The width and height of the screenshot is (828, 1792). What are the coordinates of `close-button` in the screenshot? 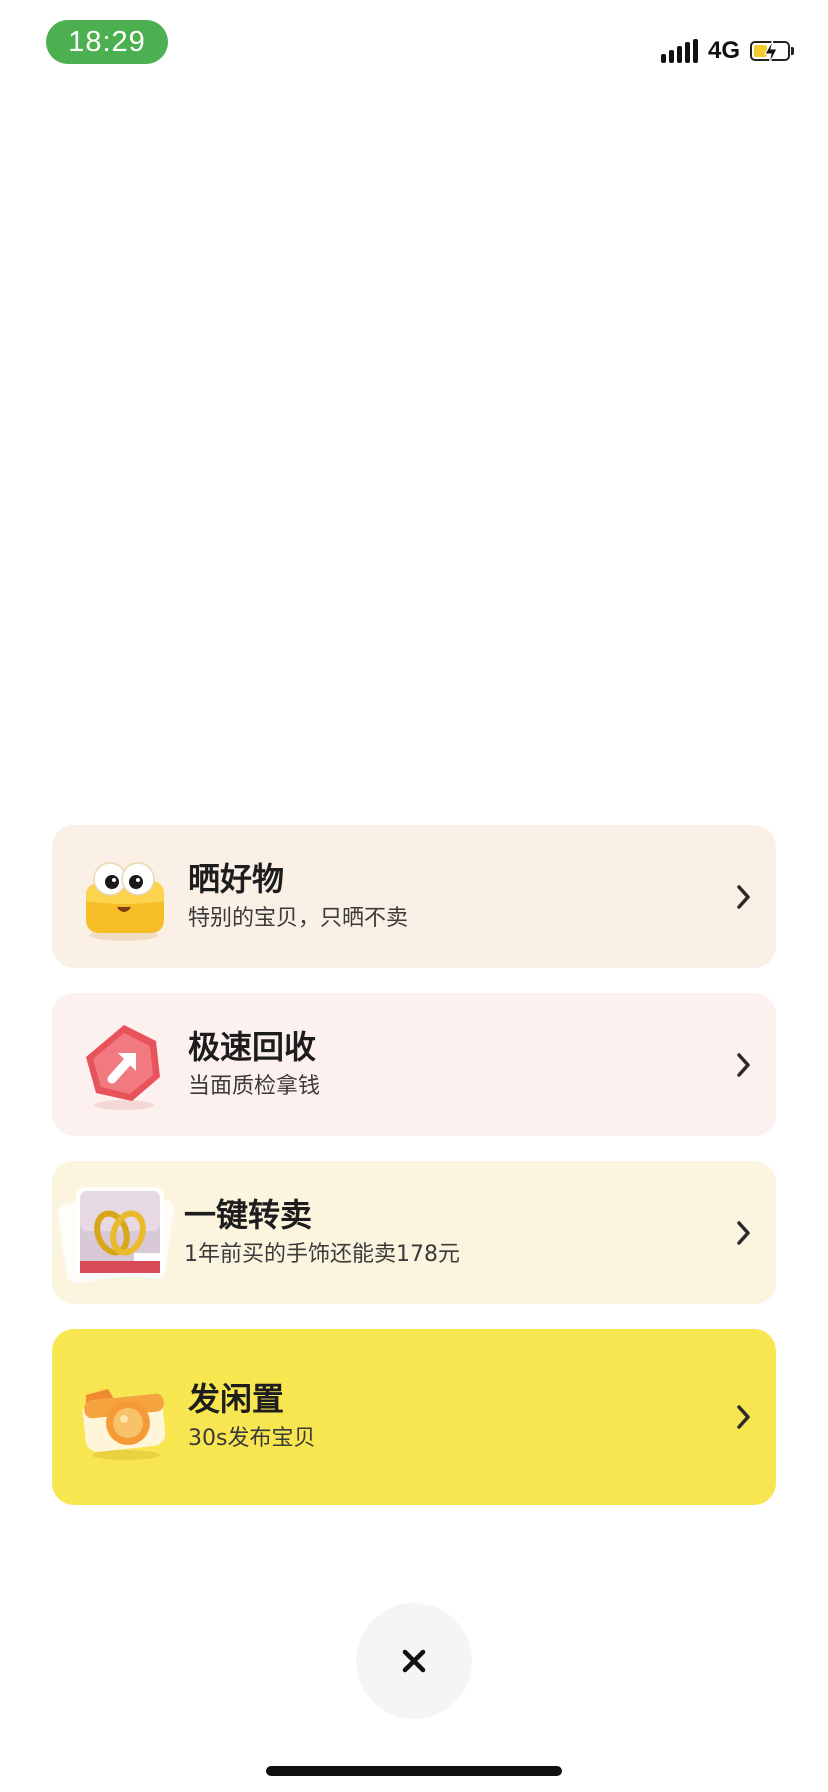 It's located at (414, 1661).